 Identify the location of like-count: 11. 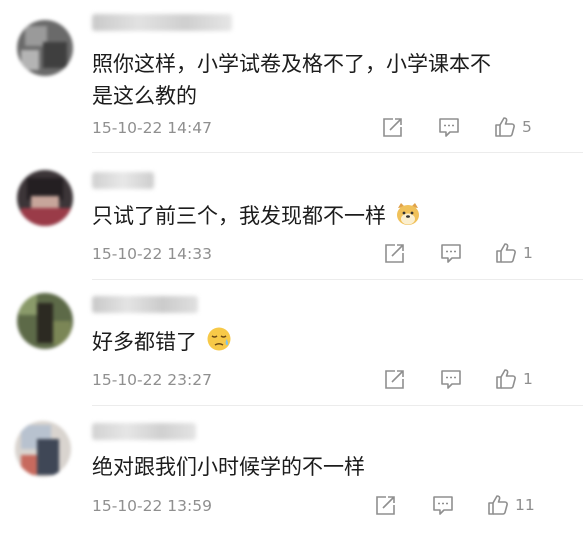
(525, 505).